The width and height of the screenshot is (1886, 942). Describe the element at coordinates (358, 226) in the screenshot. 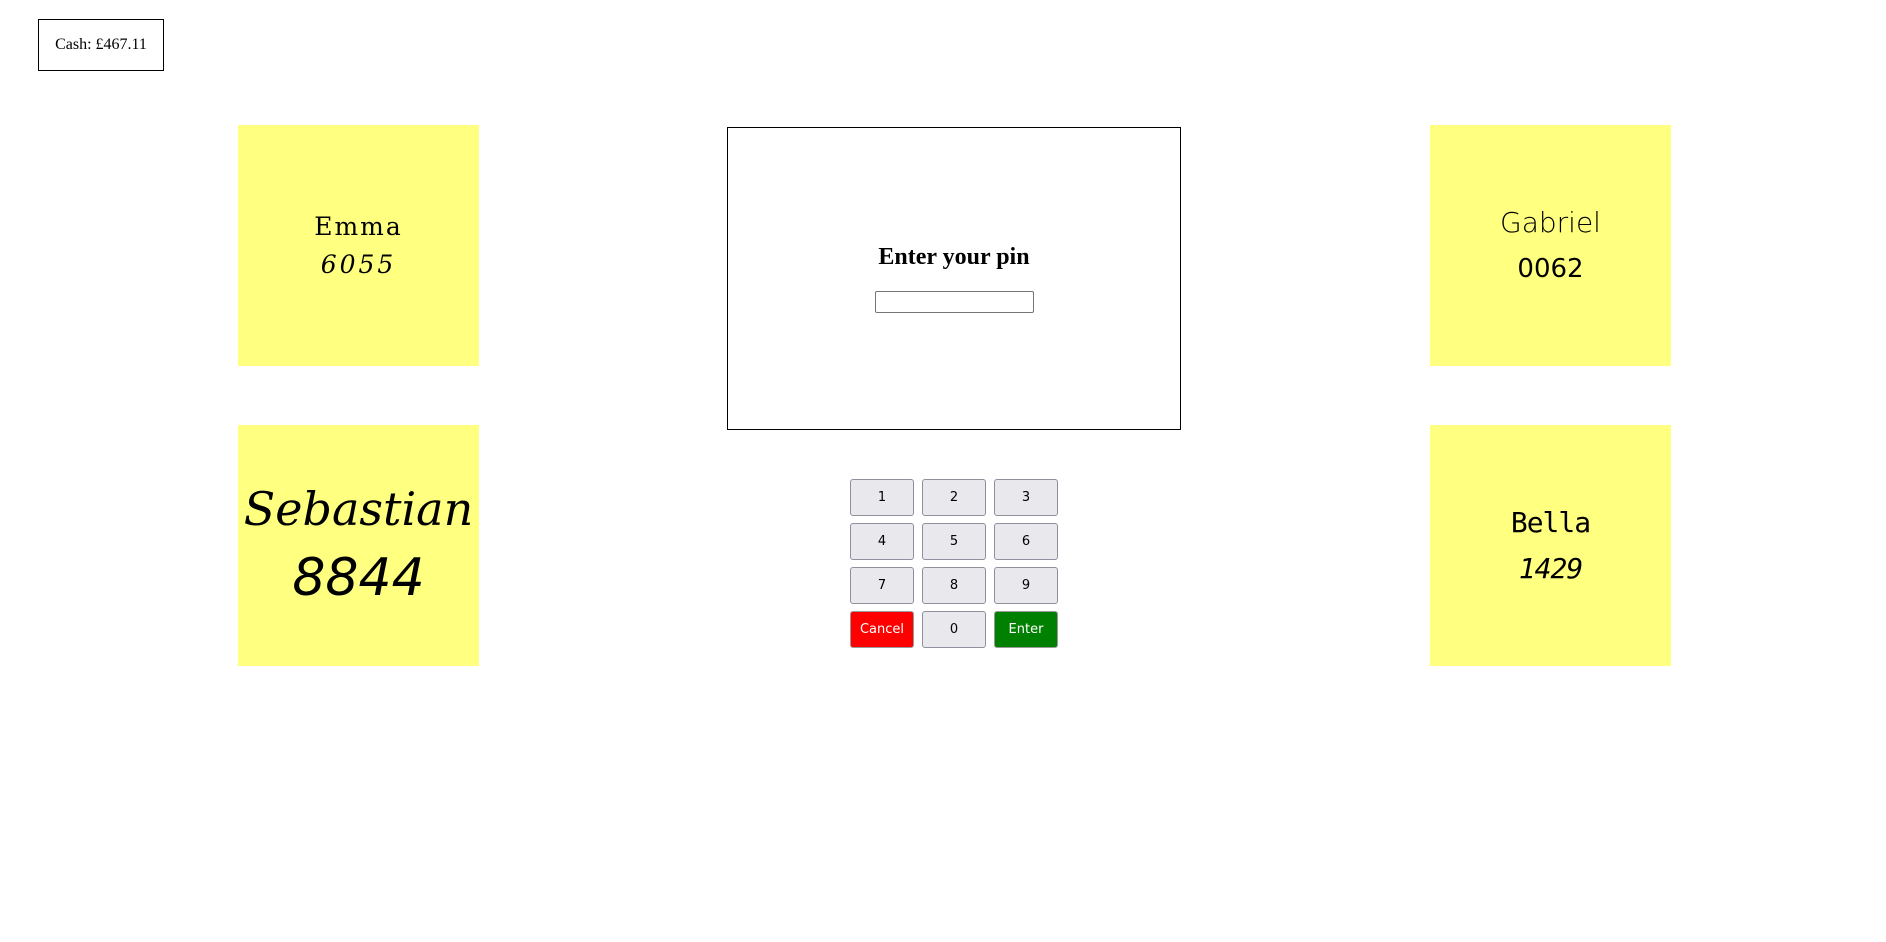

I see `sticky-note-name: Emma` at that location.